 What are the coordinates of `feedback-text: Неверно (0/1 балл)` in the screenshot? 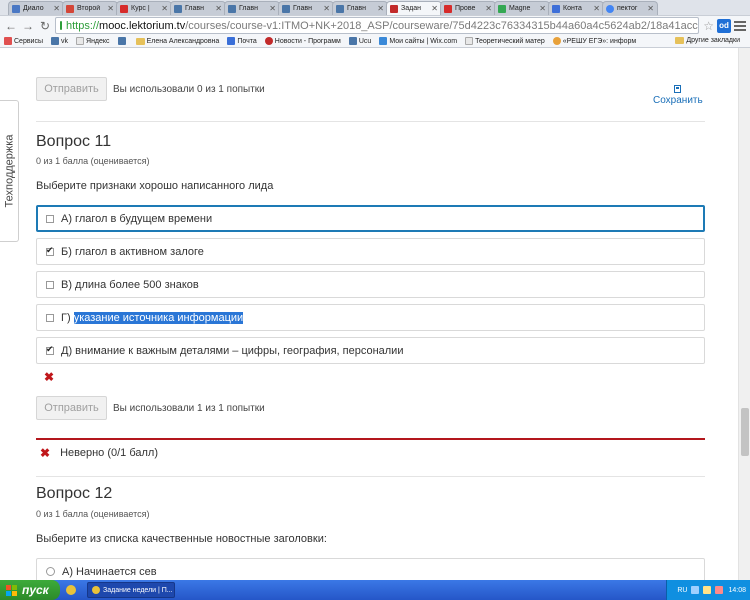 It's located at (109, 453).